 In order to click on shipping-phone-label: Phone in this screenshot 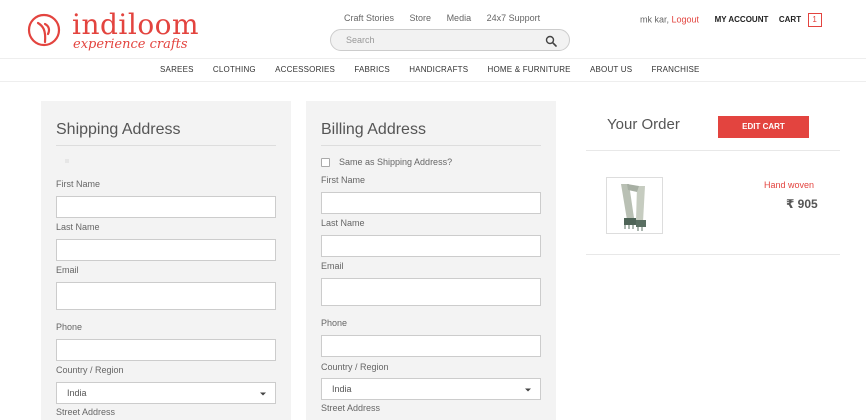, I will do `click(69, 327)`.